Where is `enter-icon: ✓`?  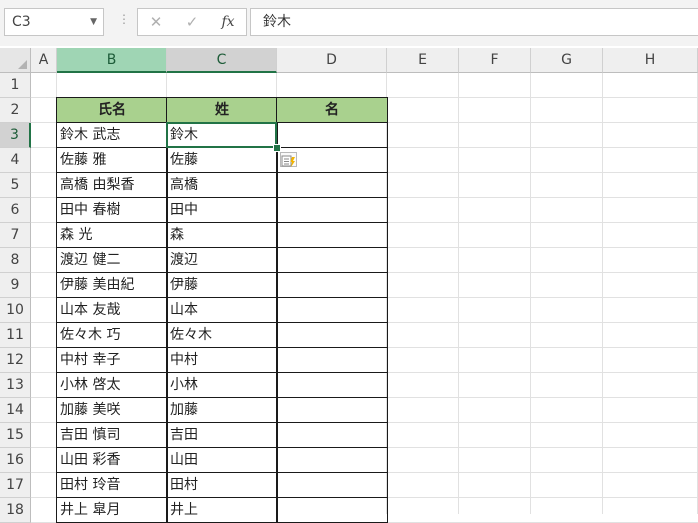 enter-icon: ✓ is located at coordinates (192, 22).